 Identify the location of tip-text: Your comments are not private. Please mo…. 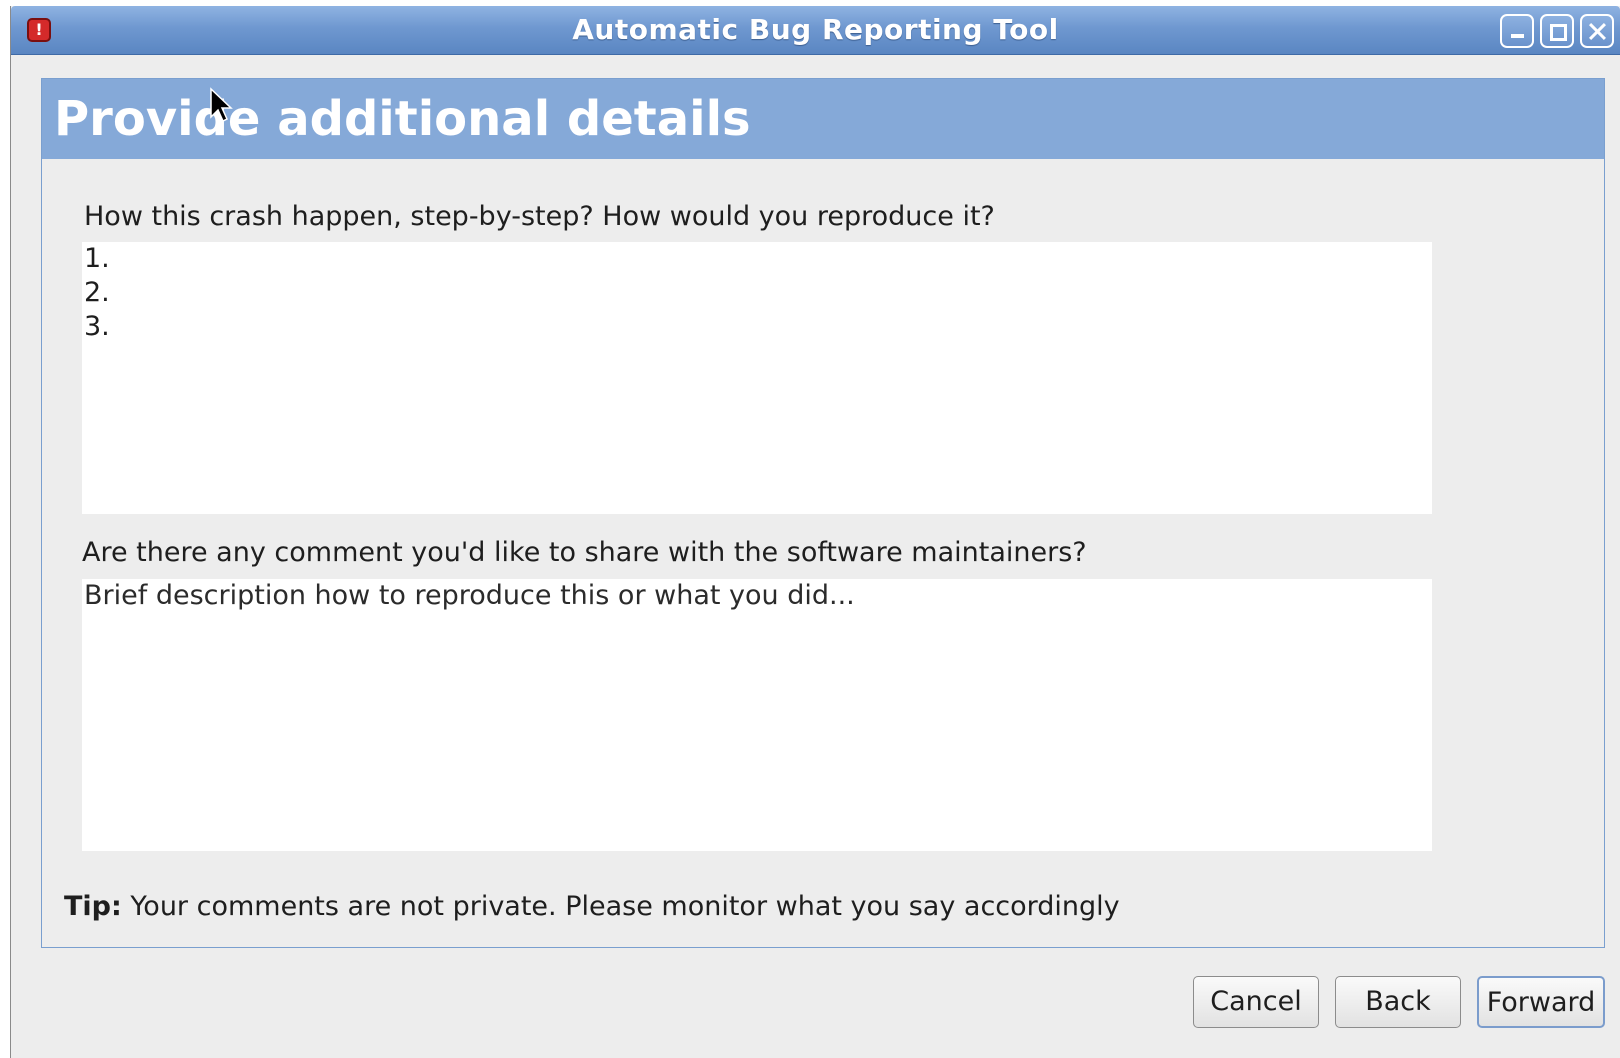
(625, 906).